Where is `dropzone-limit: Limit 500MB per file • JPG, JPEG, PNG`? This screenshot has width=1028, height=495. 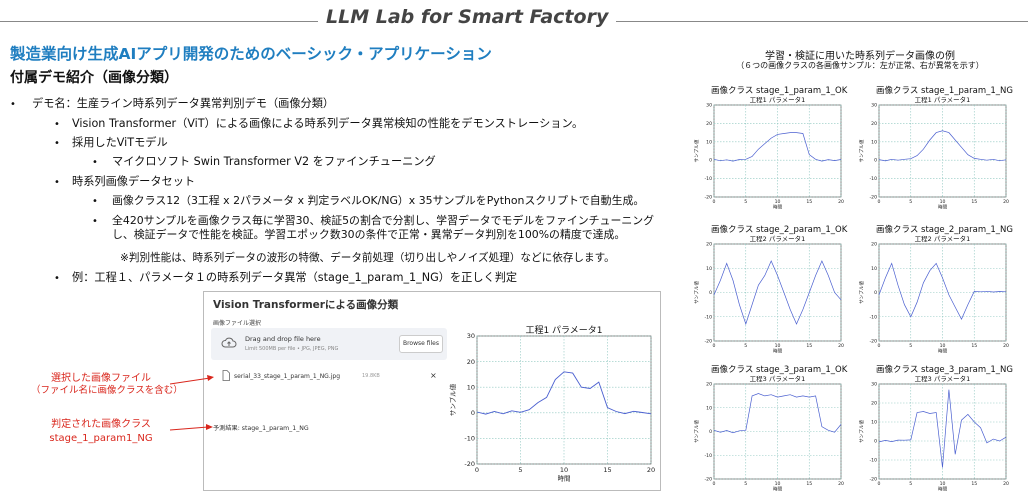
dropzone-limit: Limit 500MB per file • JPG, JPEG, PNG is located at coordinates (292, 349).